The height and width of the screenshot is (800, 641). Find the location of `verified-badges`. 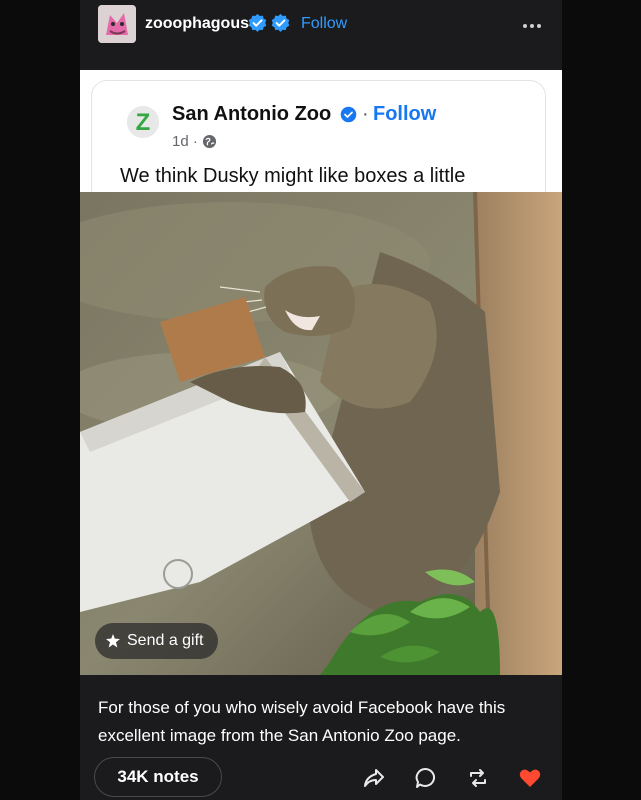

verified-badges is located at coordinates (269, 23).